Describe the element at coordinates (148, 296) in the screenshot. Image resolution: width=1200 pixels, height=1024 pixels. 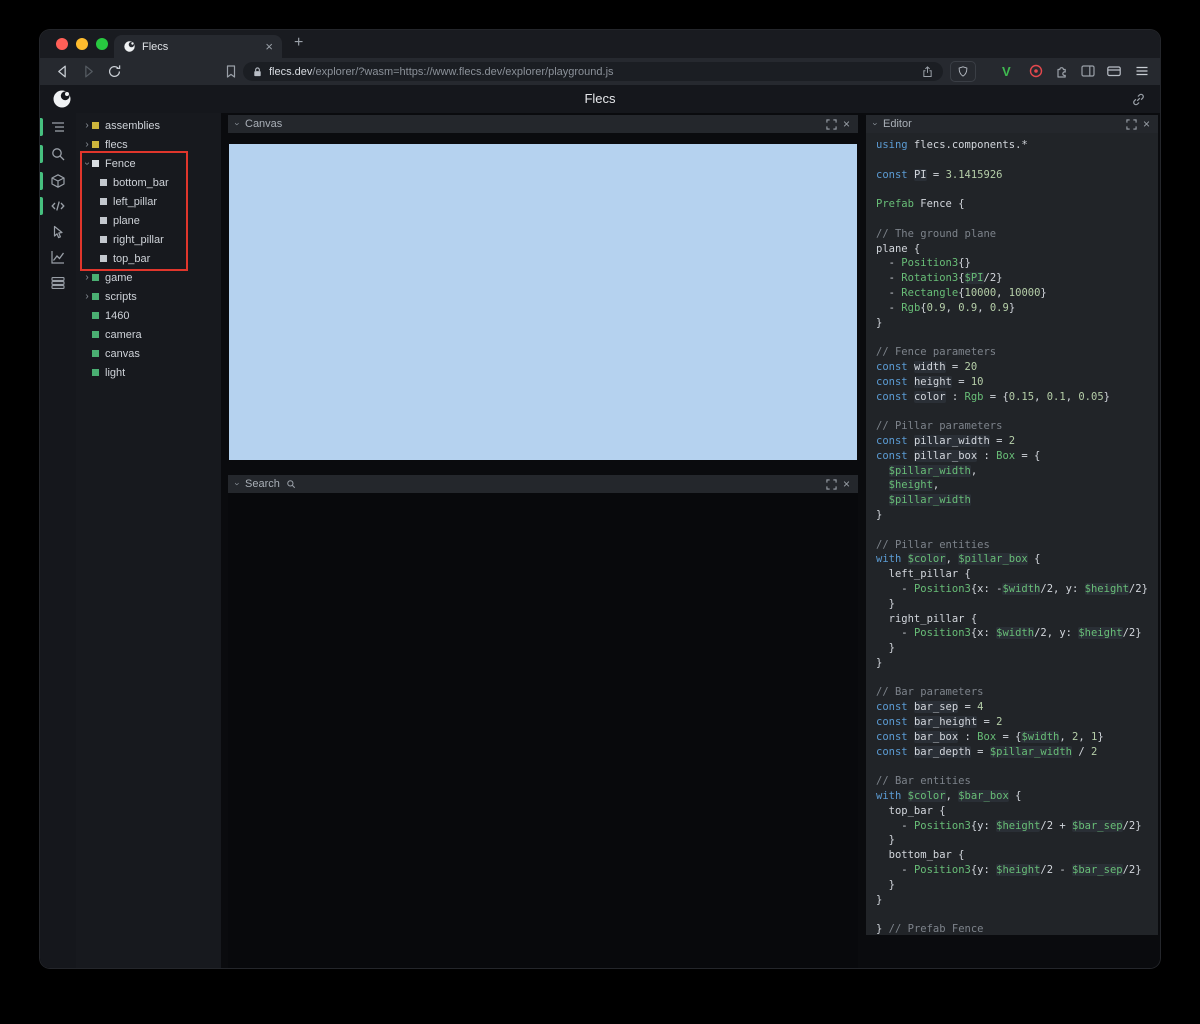
I see `tree-item-scripts: › scripts` at that location.